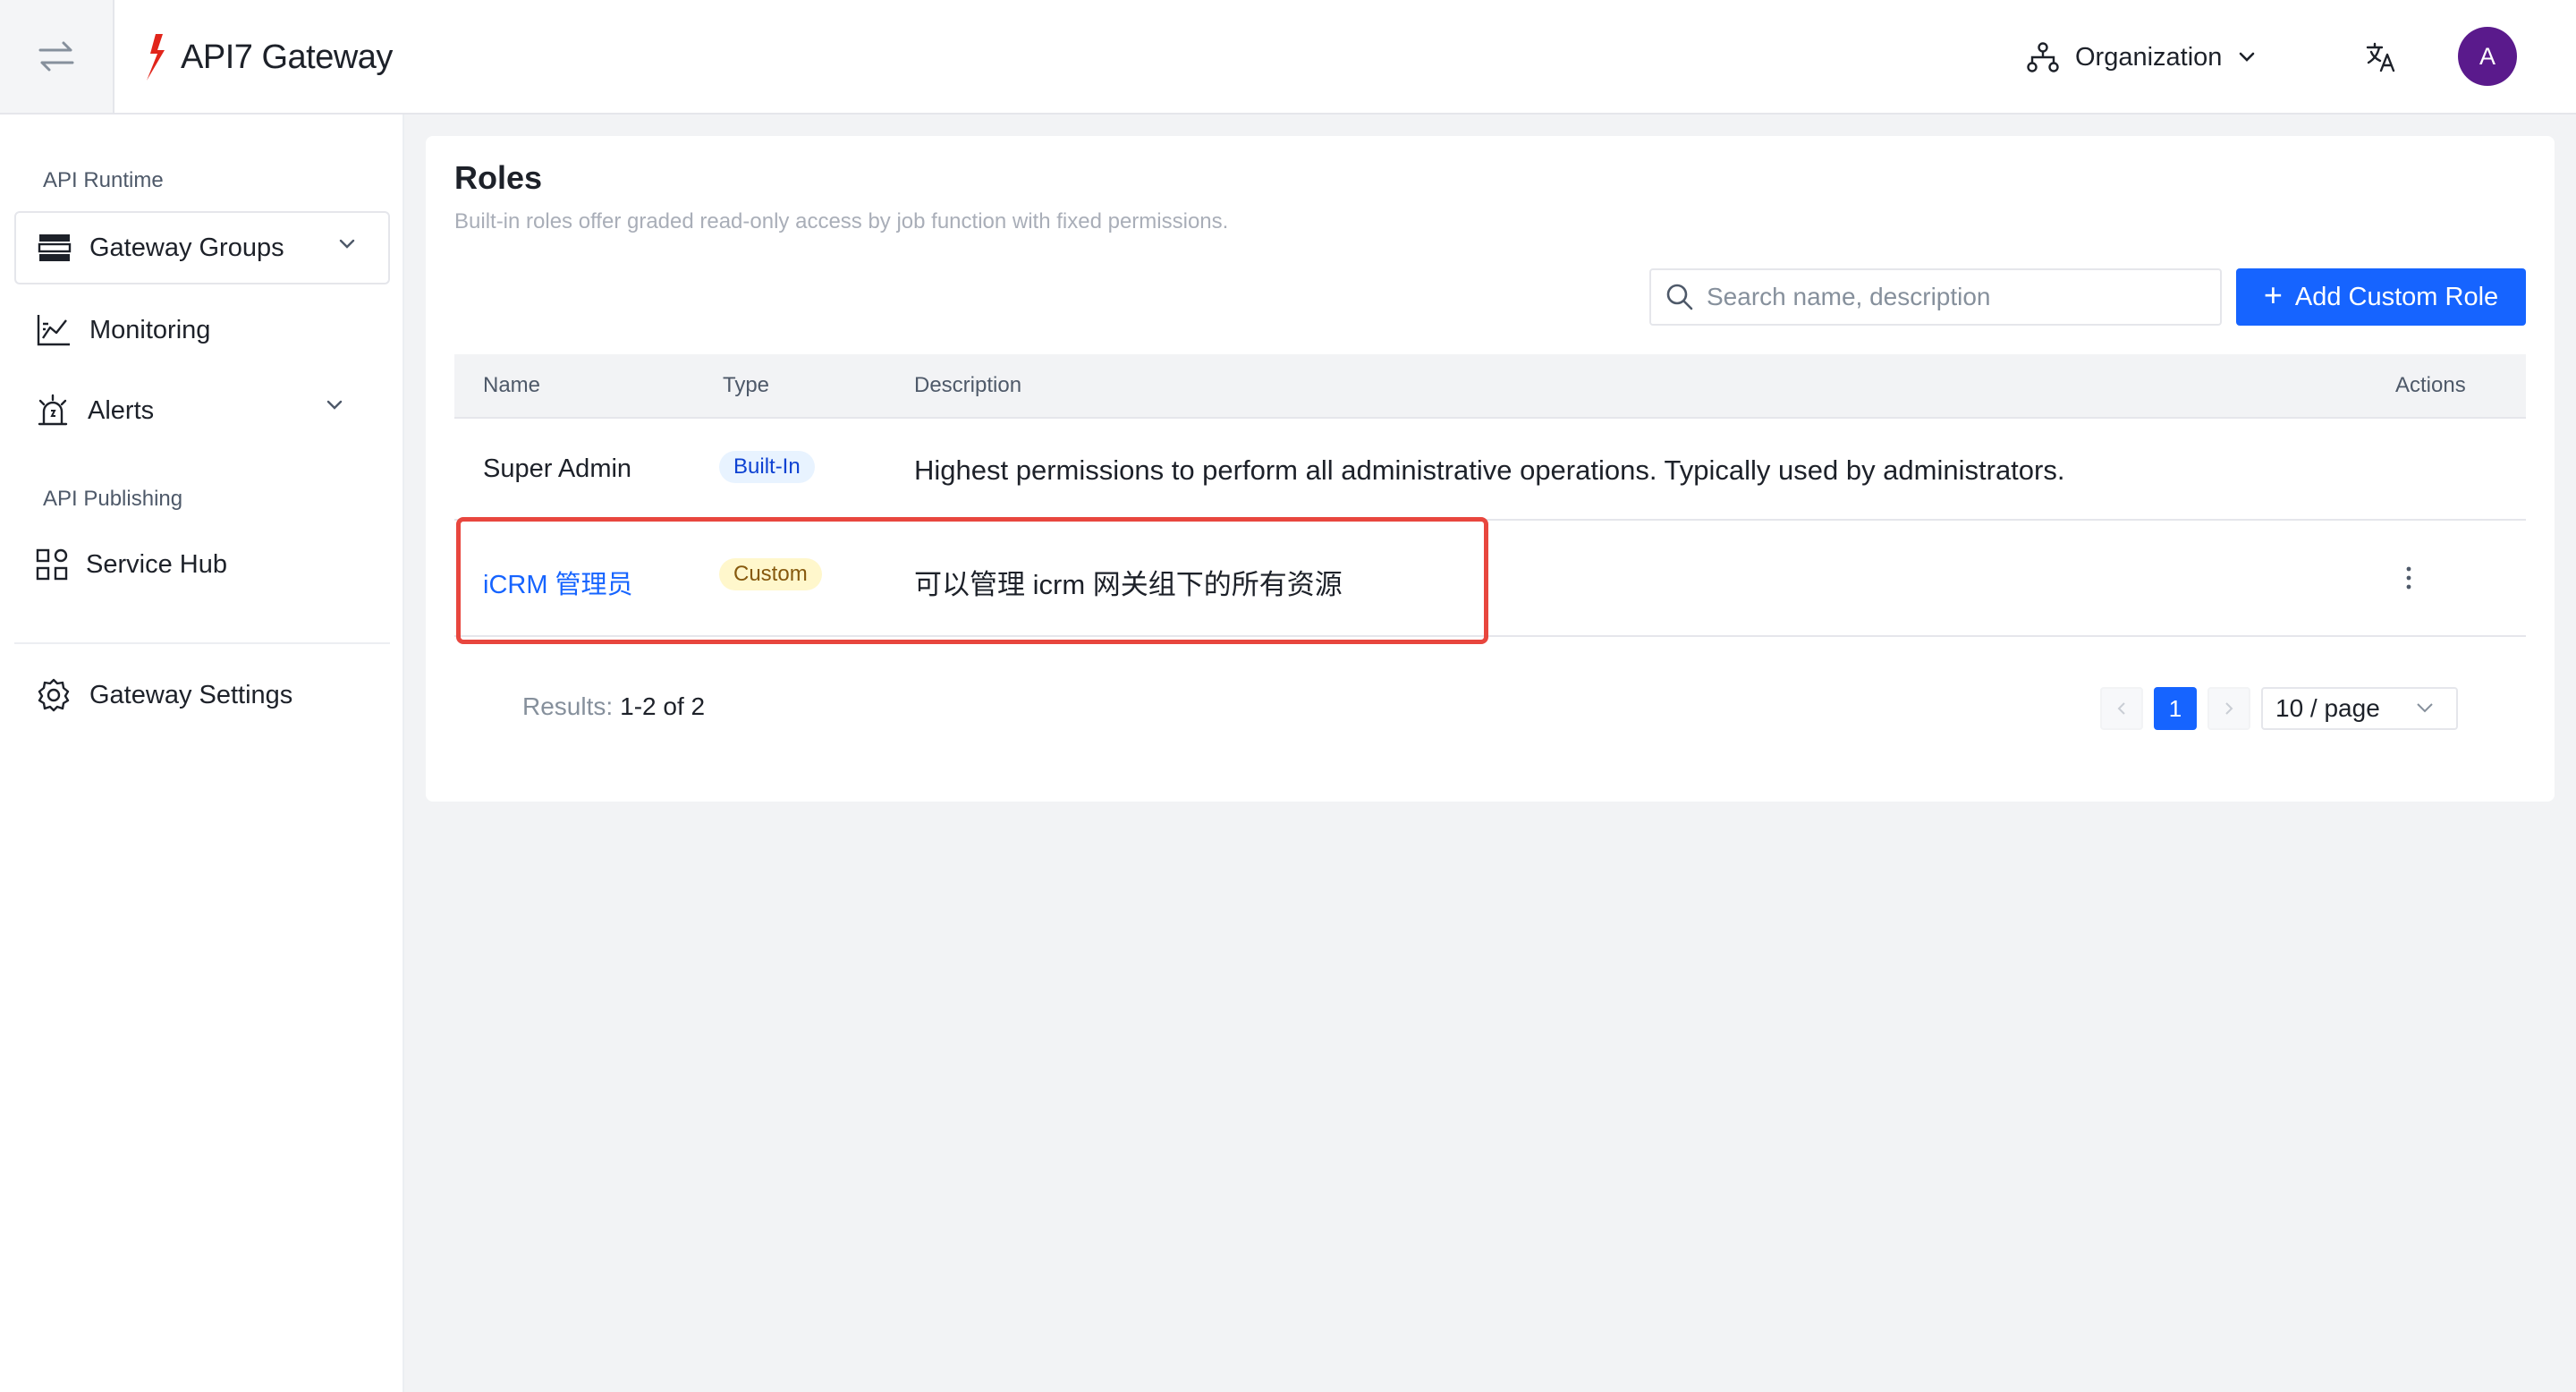 This screenshot has height=1392, width=2576. I want to click on prev-page-button, so click(2121, 708).